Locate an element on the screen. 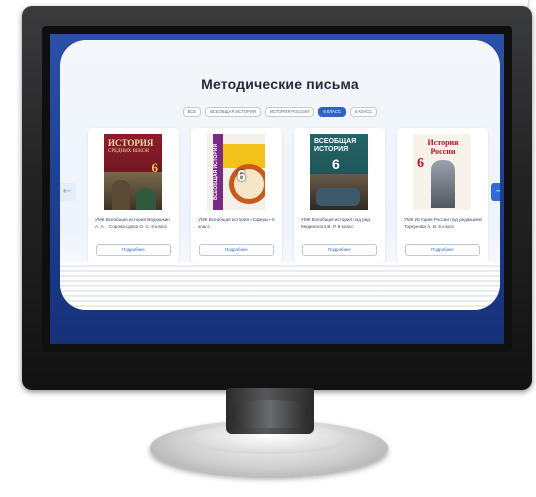 This screenshot has height=497, width=536. arrow-left-icon: ← is located at coordinates (67, 191).